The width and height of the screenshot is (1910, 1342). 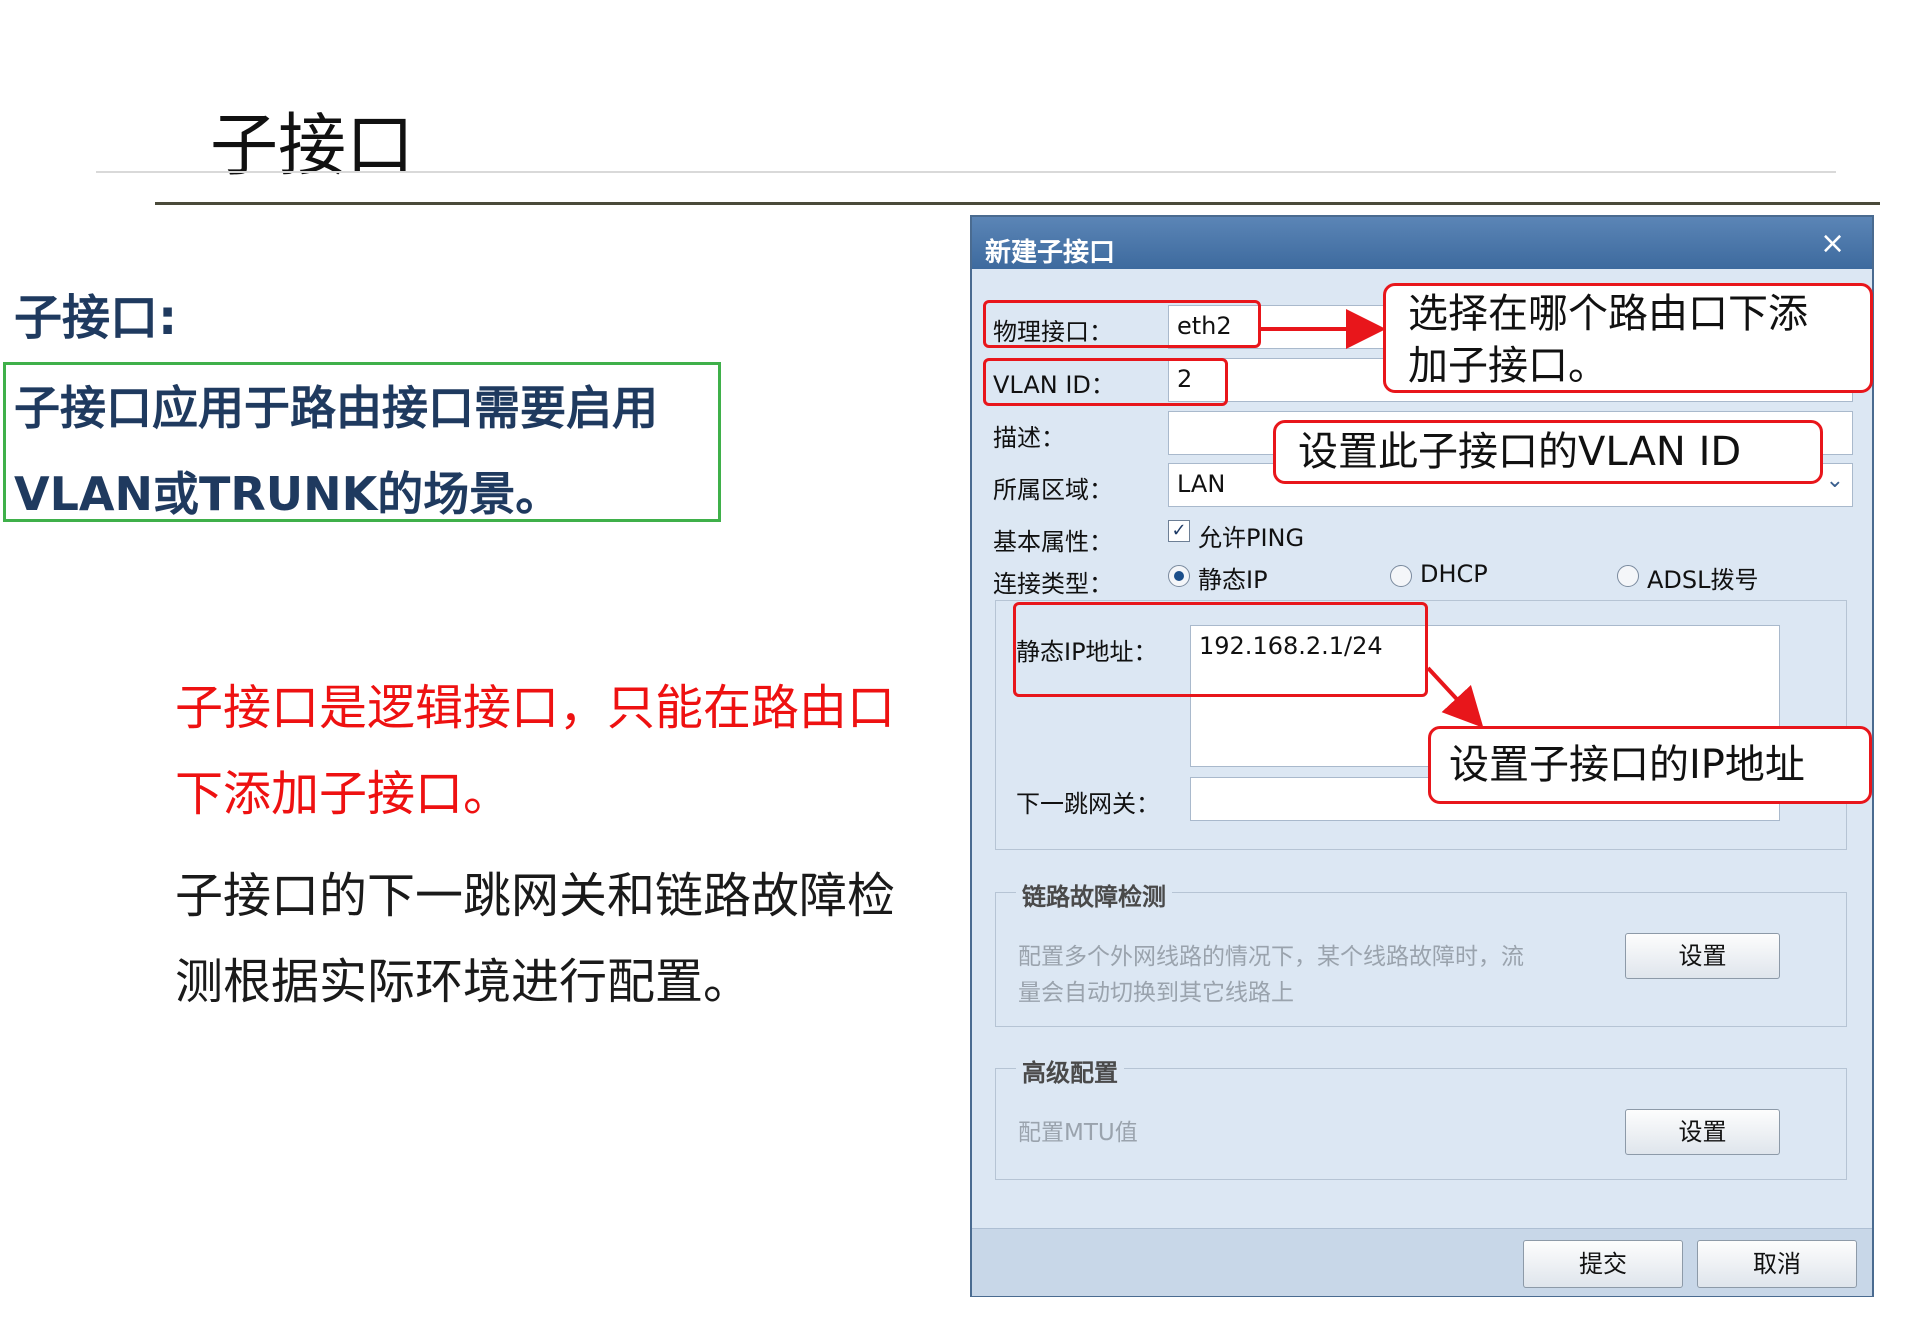 I want to click on annotation-arrows, so click(x=1372, y=518).